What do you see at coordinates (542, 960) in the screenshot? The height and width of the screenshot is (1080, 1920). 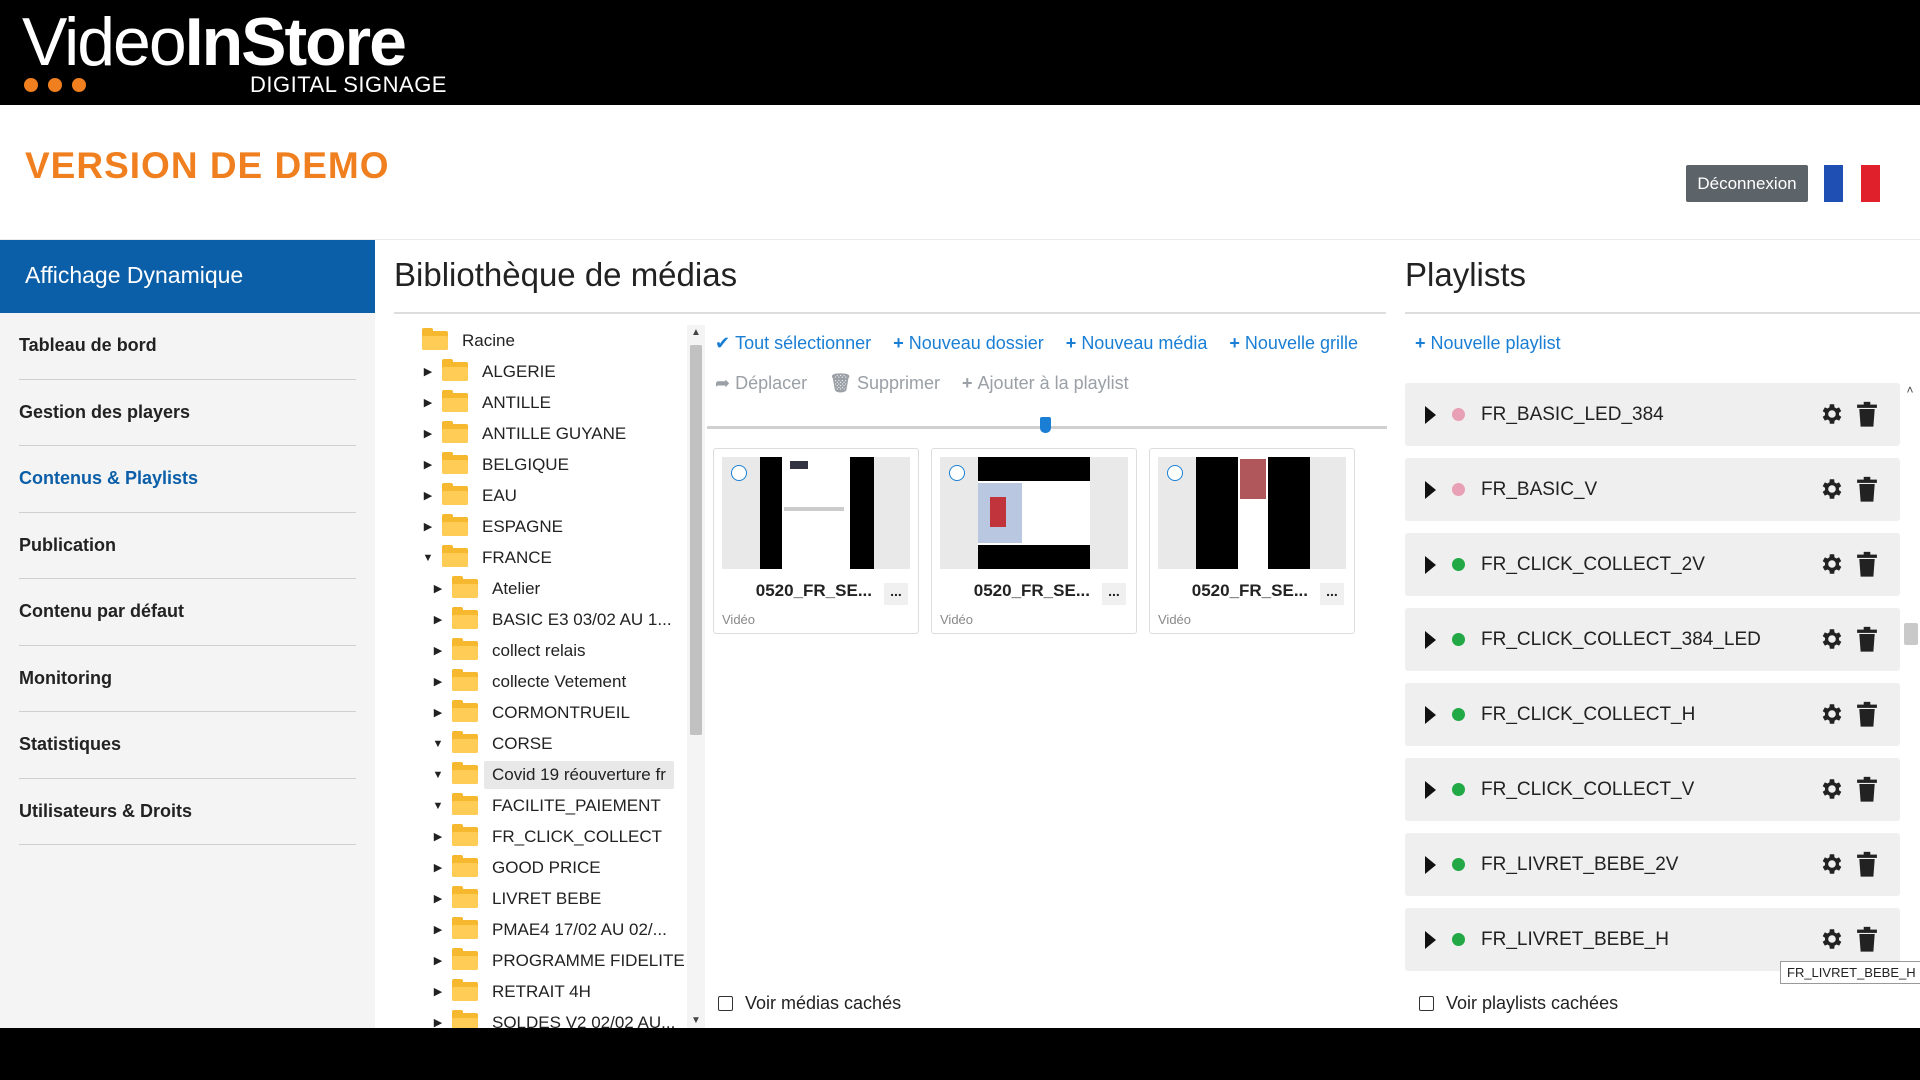 I see `tree-folder-item: ▶ PROGRAMME FIDELITE` at bounding box center [542, 960].